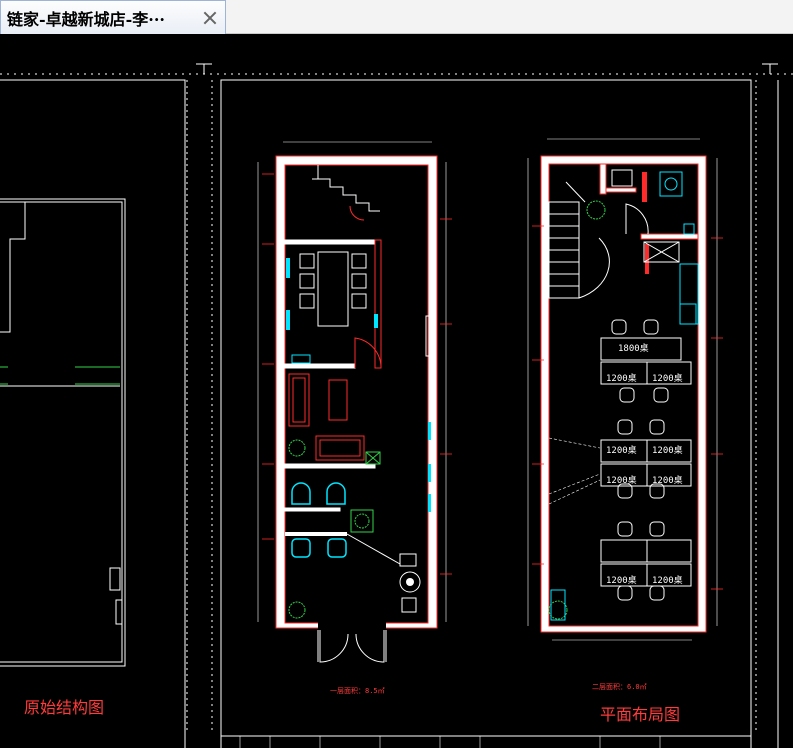 The image size is (793, 748). I want to click on tab-title: 链家-卓越新城店-李···, so click(86, 19).